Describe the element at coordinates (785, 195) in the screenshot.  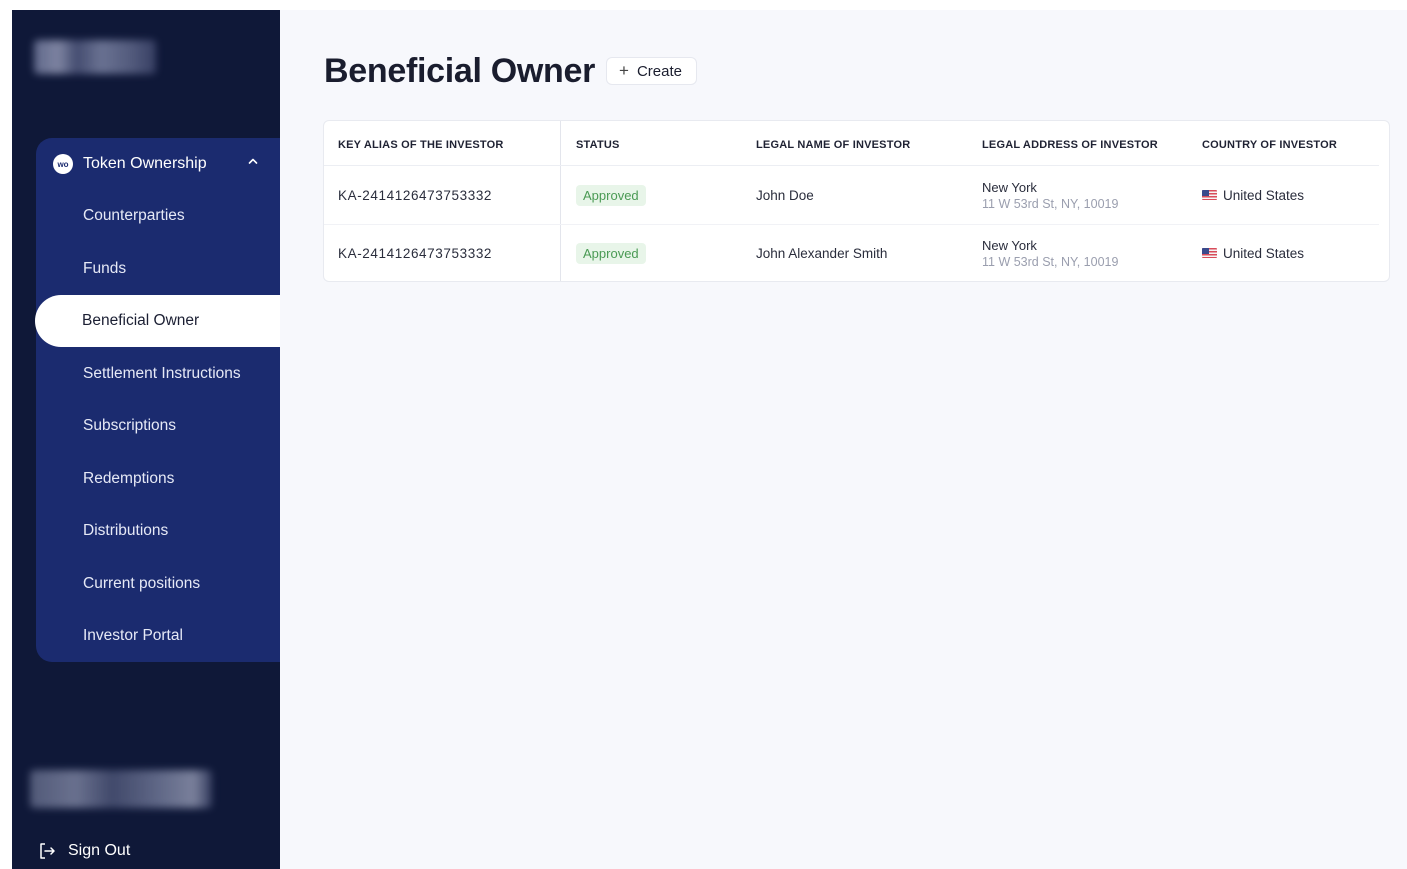
I see `legal-name-cell: John Doe` at that location.